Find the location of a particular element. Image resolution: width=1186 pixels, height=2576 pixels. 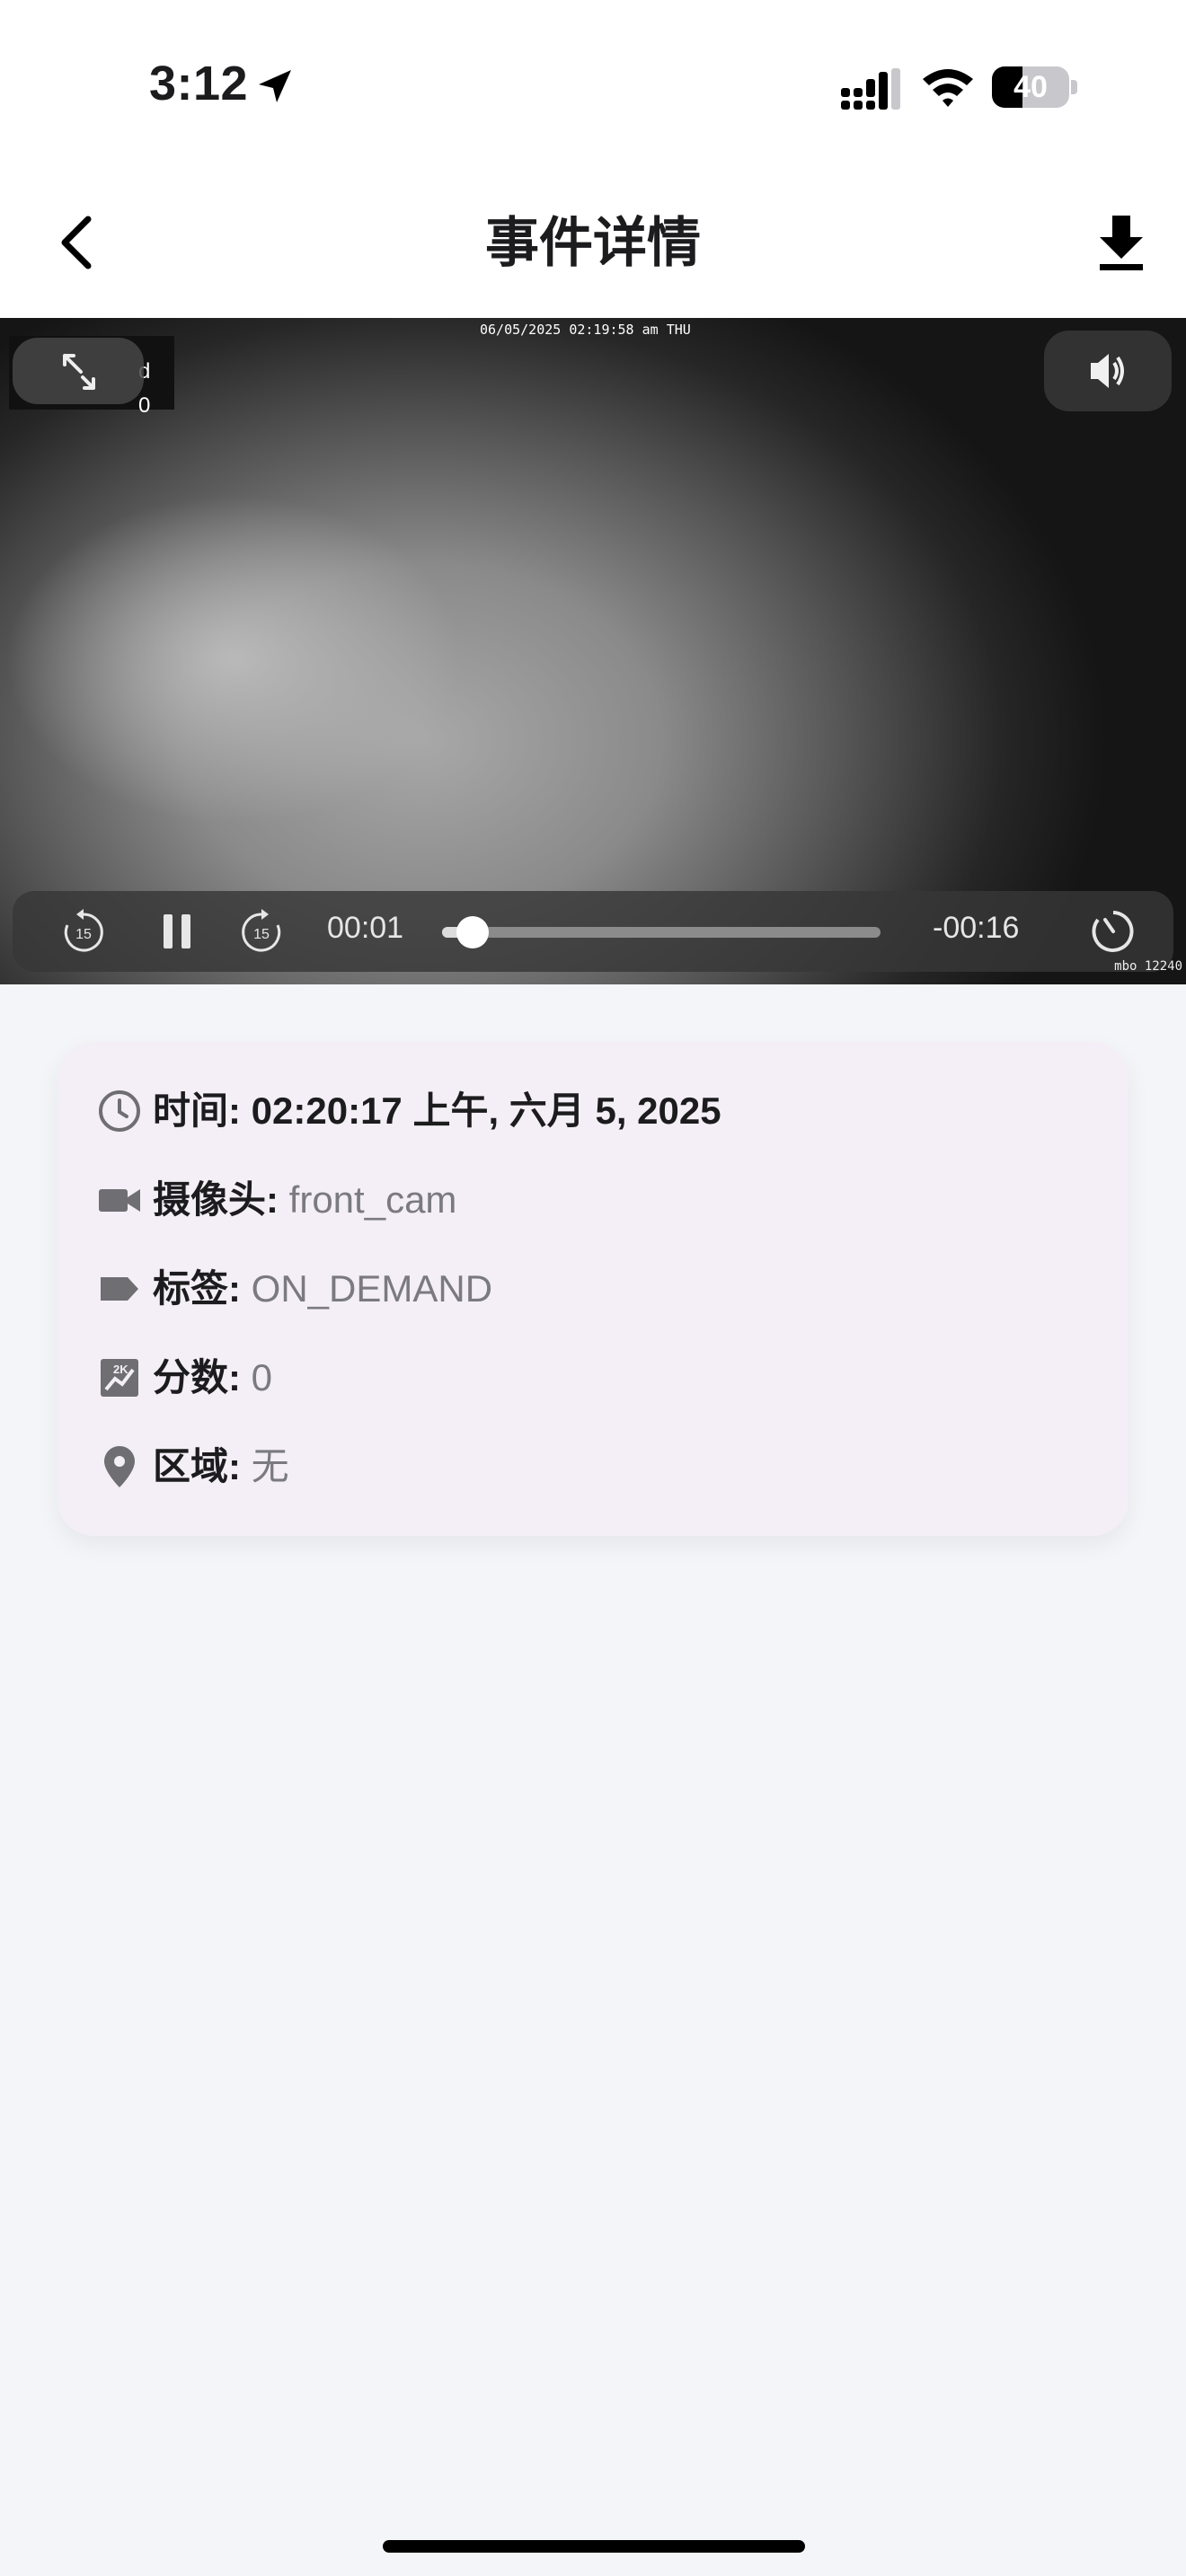

zone-label: 区域: is located at coordinates (197, 1466).